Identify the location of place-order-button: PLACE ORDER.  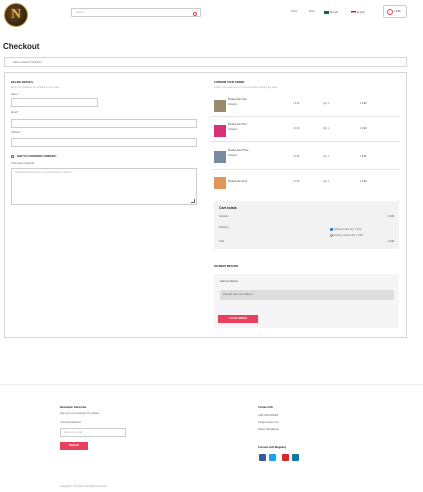
(238, 319).